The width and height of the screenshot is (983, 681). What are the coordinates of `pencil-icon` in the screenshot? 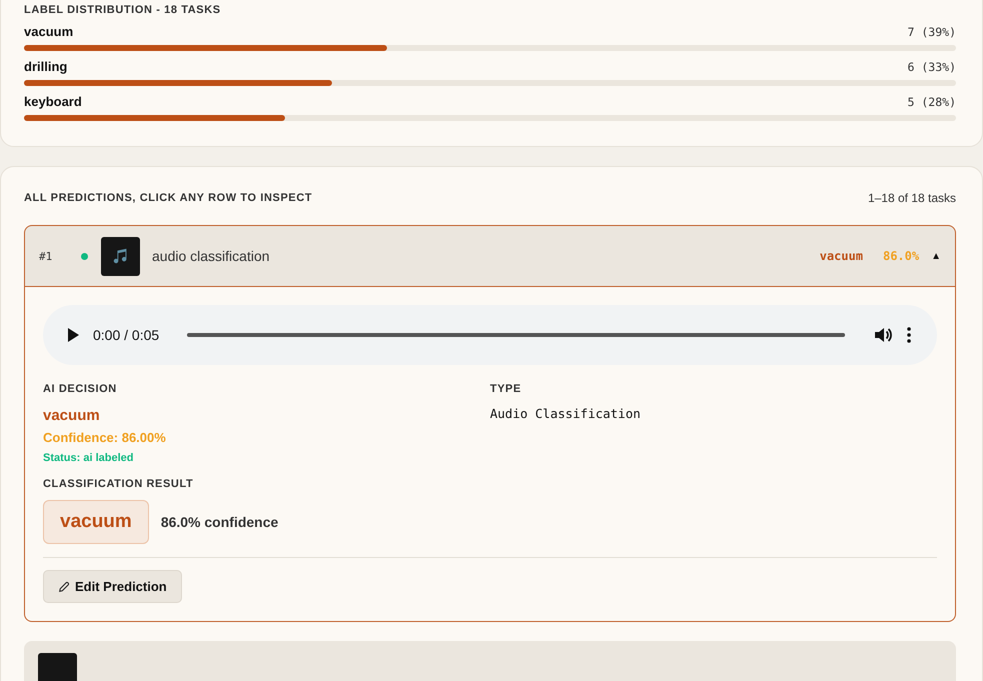 It's located at (64, 586).